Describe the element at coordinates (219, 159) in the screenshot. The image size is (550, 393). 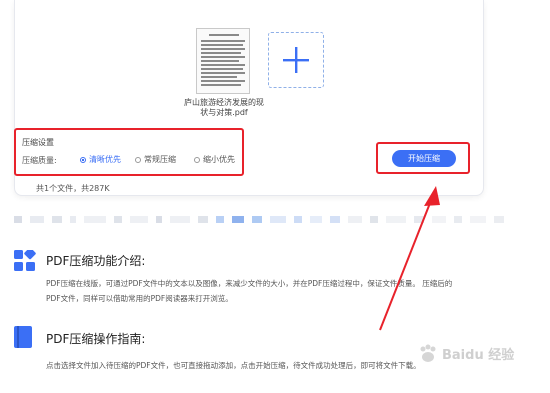
I see `radio-label-small: 缩小优先` at that location.